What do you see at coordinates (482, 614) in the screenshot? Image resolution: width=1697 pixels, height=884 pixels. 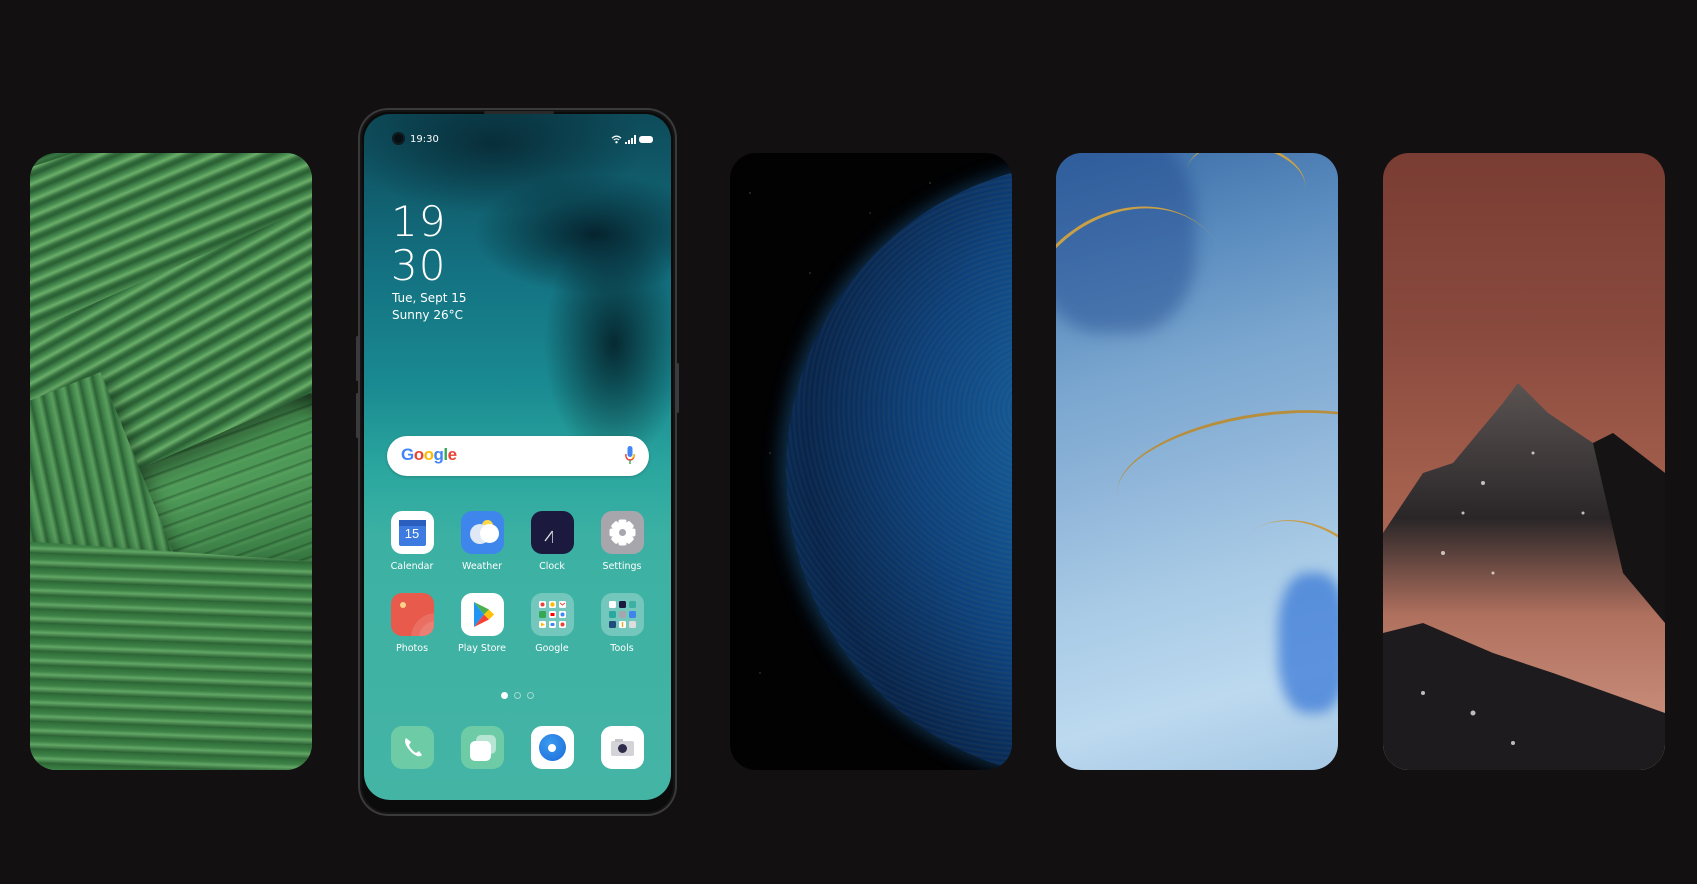 I see `play-store-icon` at bounding box center [482, 614].